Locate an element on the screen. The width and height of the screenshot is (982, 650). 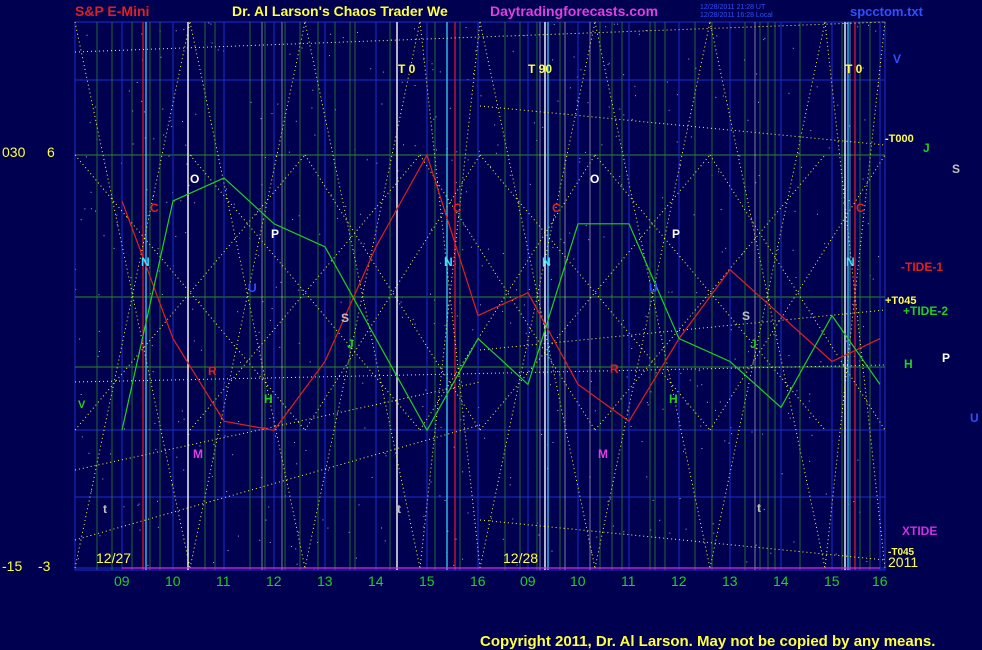
right-label-xtide: XTIDE is located at coordinates (919, 531).